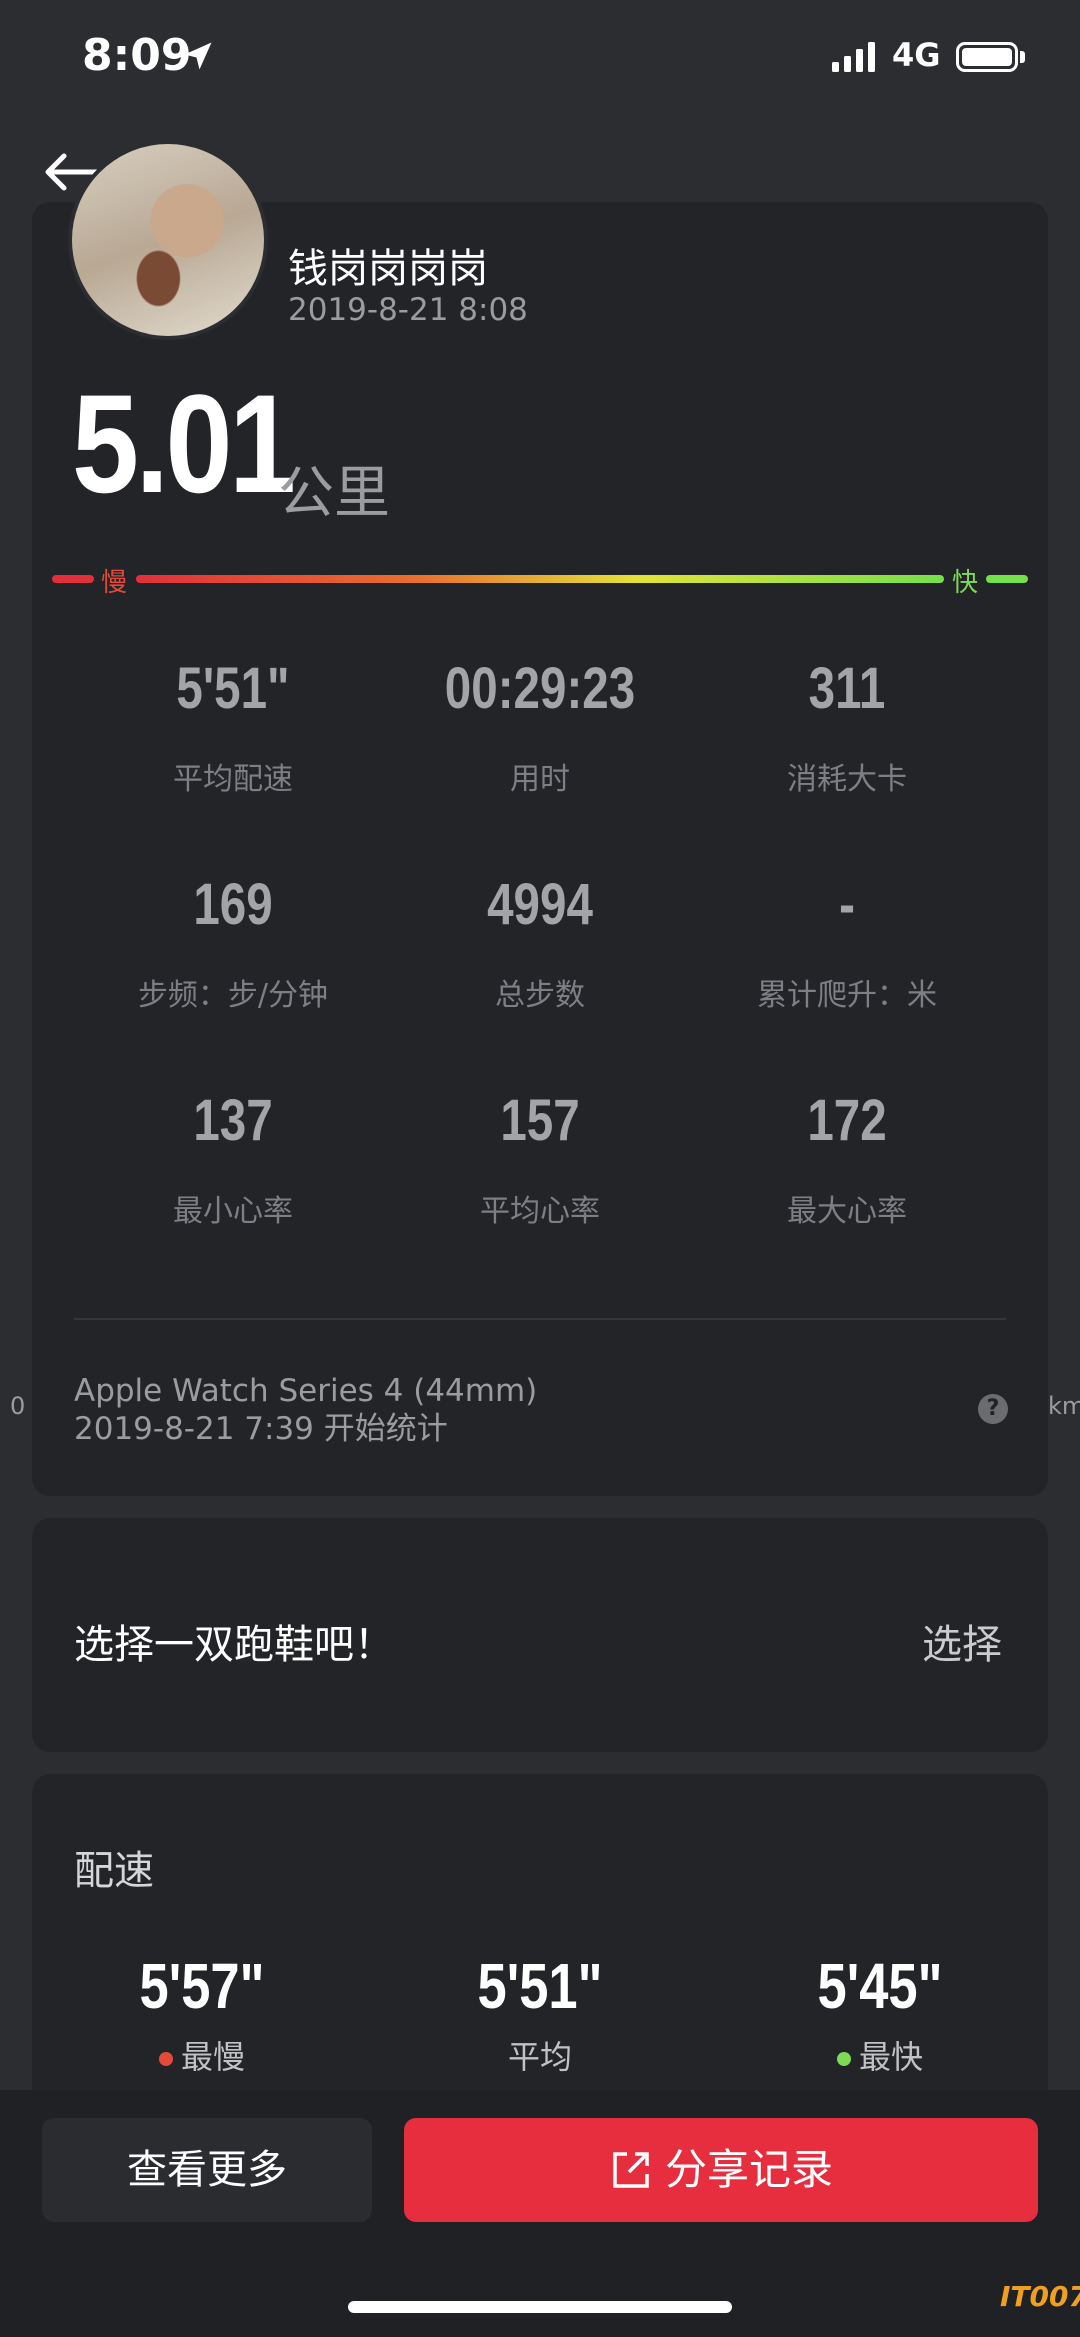 The width and height of the screenshot is (1080, 2337). Describe the element at coordinates (184, 443) in the screenshot. I see `distance-value: 5.01` at that location.